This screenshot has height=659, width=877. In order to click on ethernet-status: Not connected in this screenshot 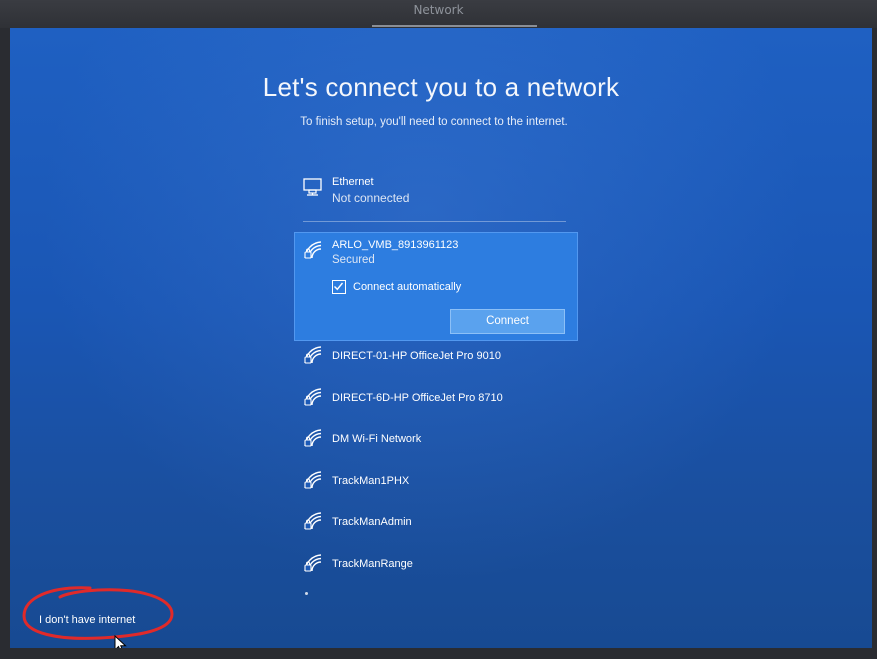, I will do `click(371, 198)`.